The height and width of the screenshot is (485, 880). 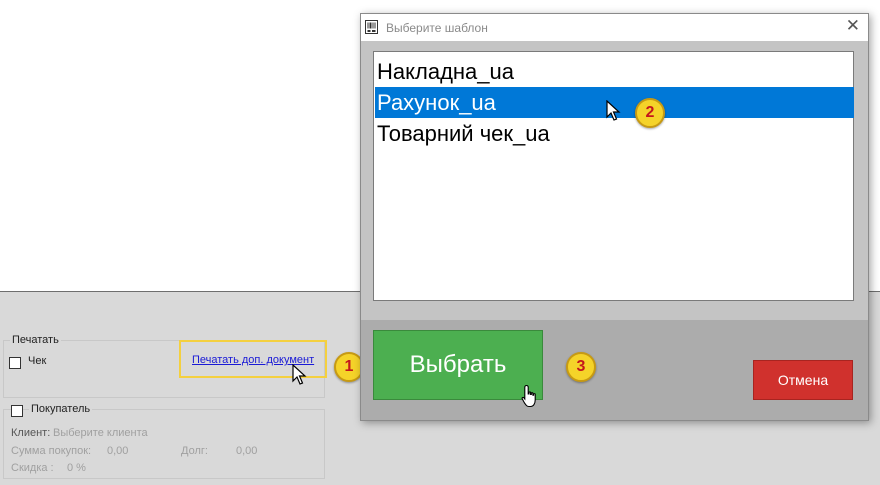 I want to click on dialog-button-bar: Выбрать Отмена, so click(x=614, y=370).